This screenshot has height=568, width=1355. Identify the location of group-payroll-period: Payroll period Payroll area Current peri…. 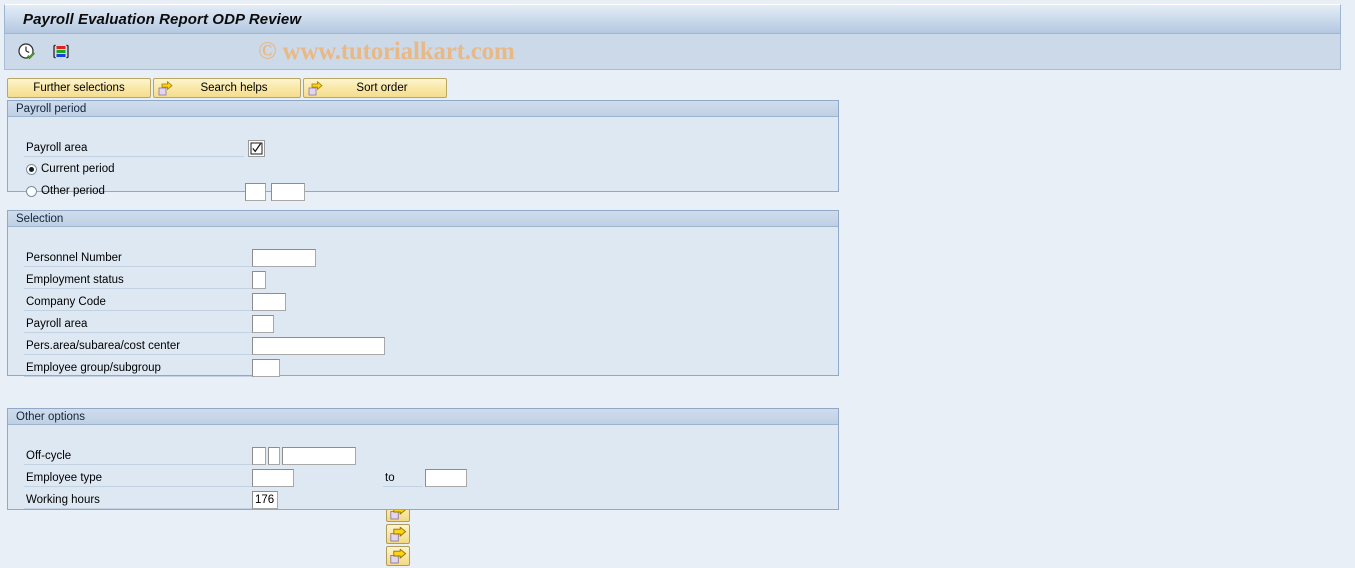
(423, 150).